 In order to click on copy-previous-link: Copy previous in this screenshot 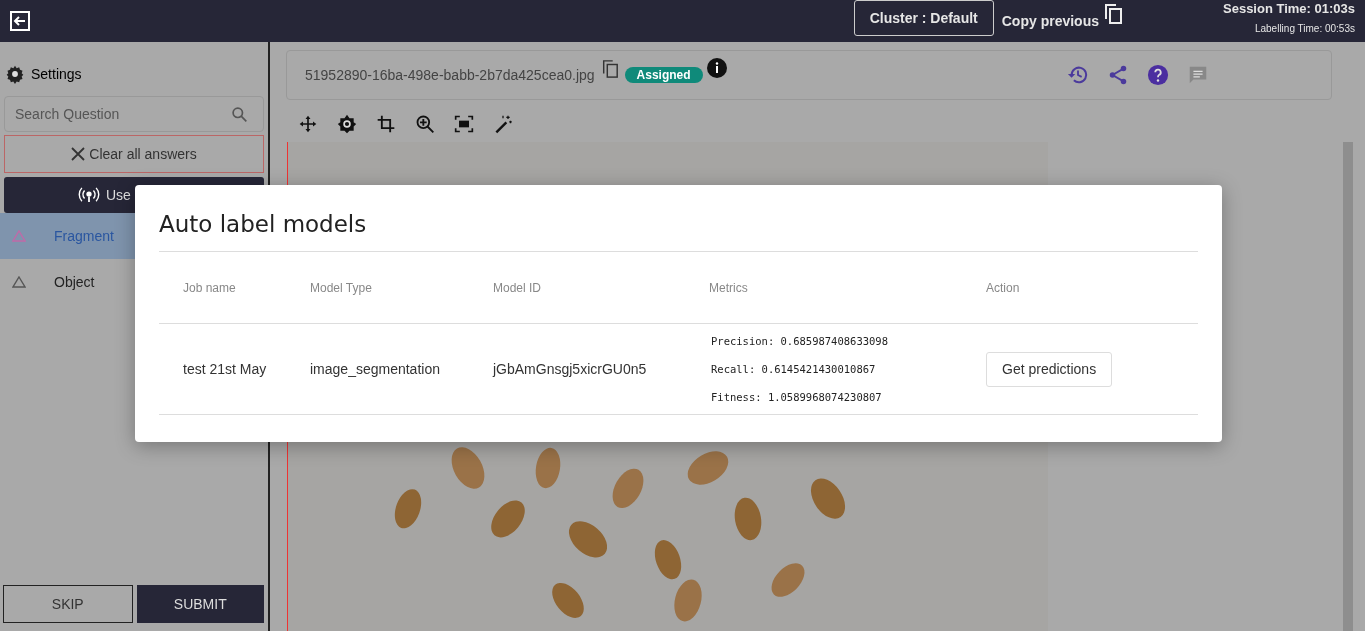, I will do `click(1050, 21)`.